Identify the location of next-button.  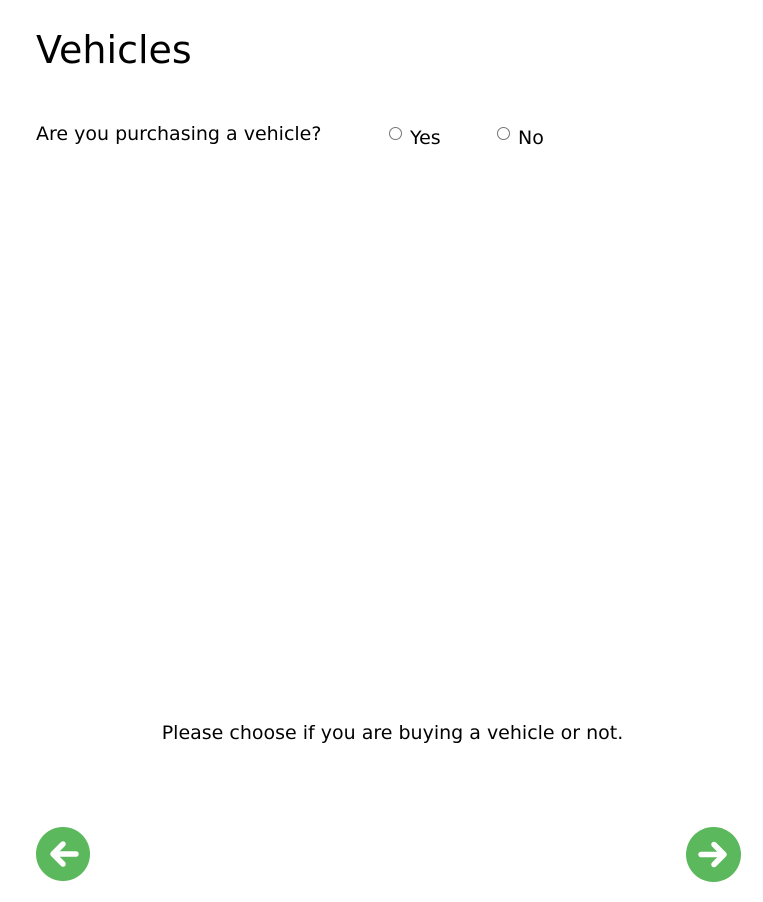
(713, 854).